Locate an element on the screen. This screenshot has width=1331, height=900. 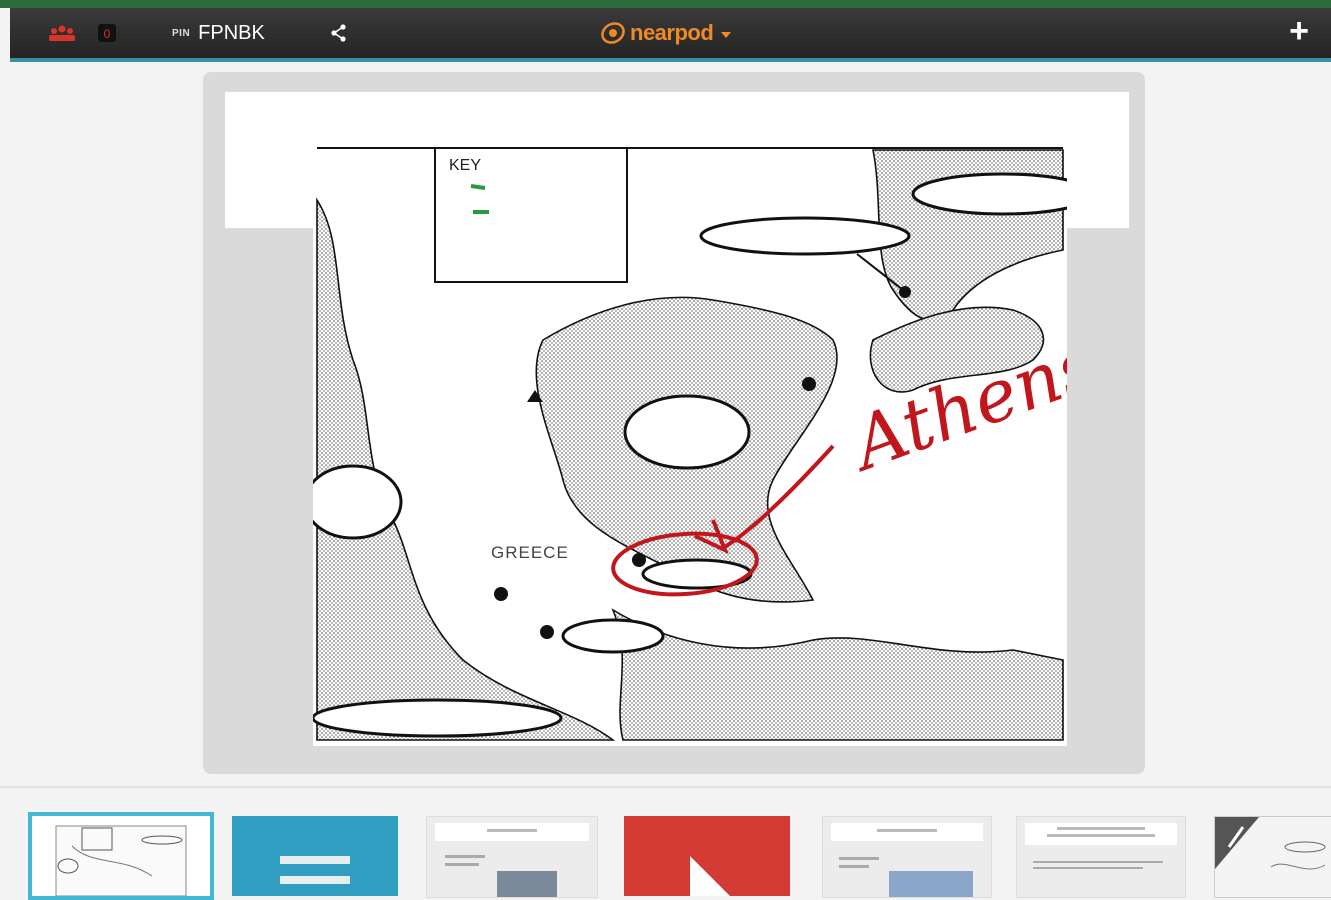
top-toolbar: 0 PIN FPNBK nearpod + is located at coordinates (670, 35).